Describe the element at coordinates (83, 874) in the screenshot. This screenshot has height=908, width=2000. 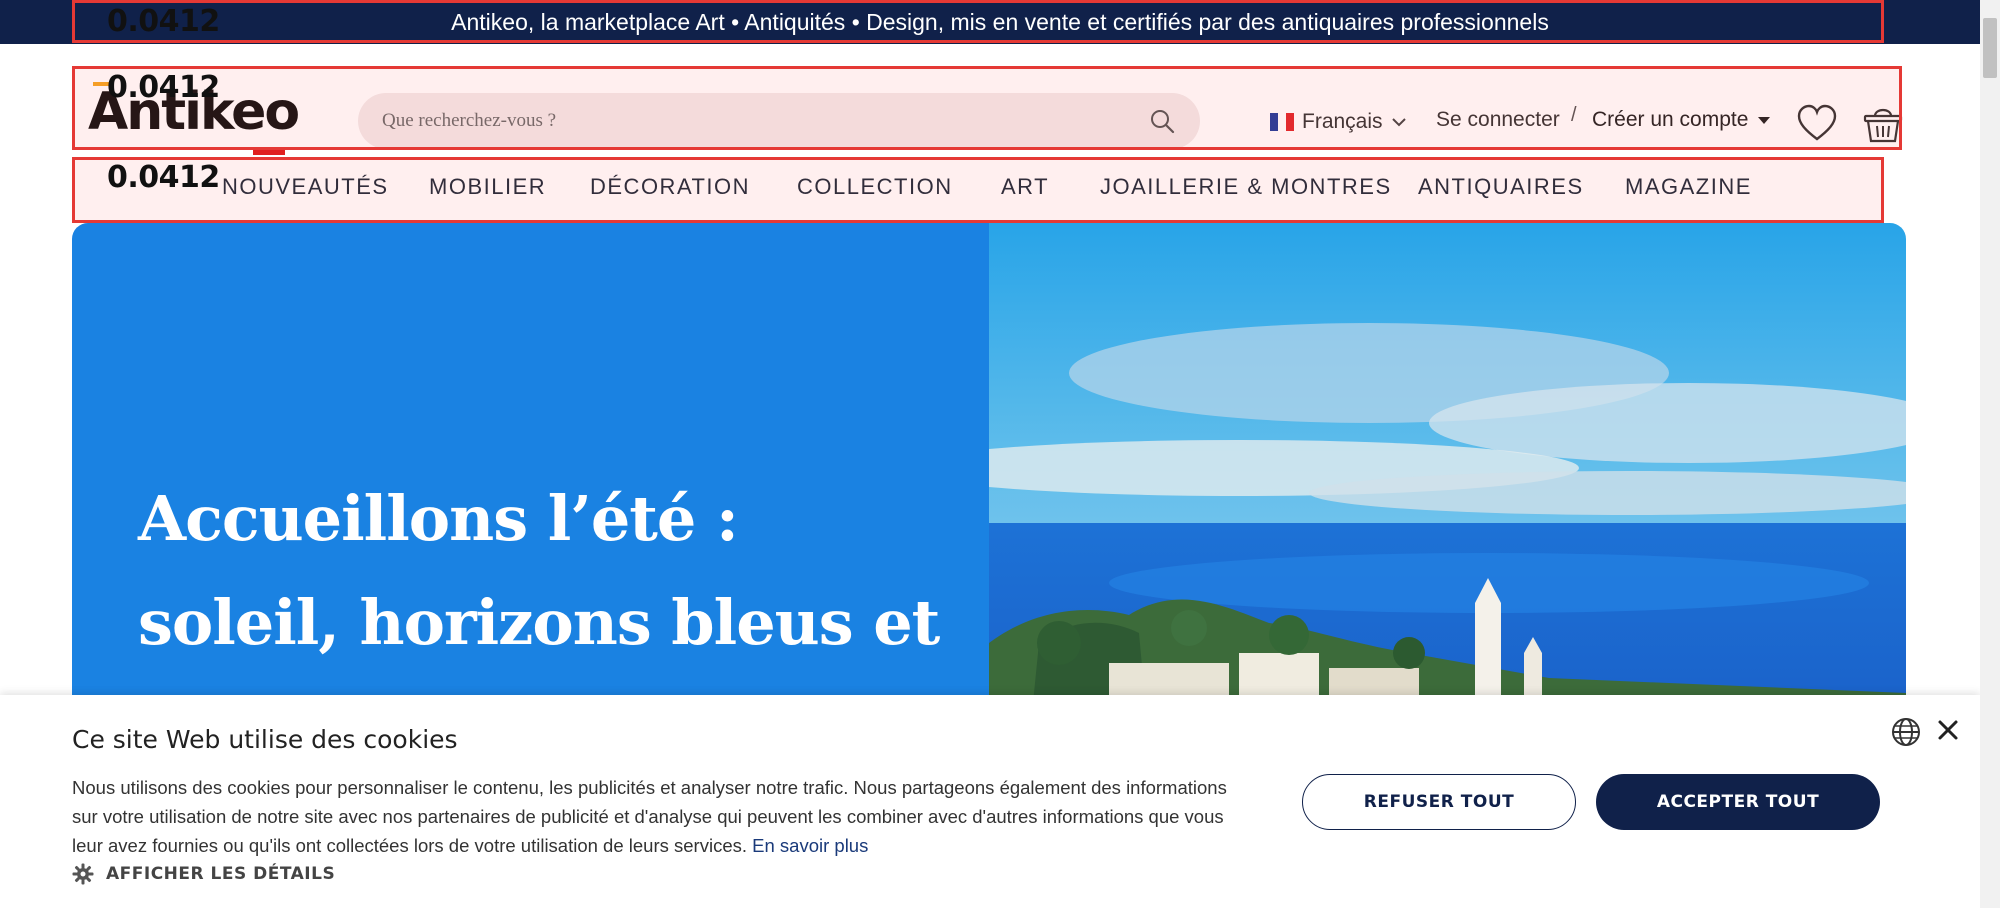
I see `gear-icon` at that location.